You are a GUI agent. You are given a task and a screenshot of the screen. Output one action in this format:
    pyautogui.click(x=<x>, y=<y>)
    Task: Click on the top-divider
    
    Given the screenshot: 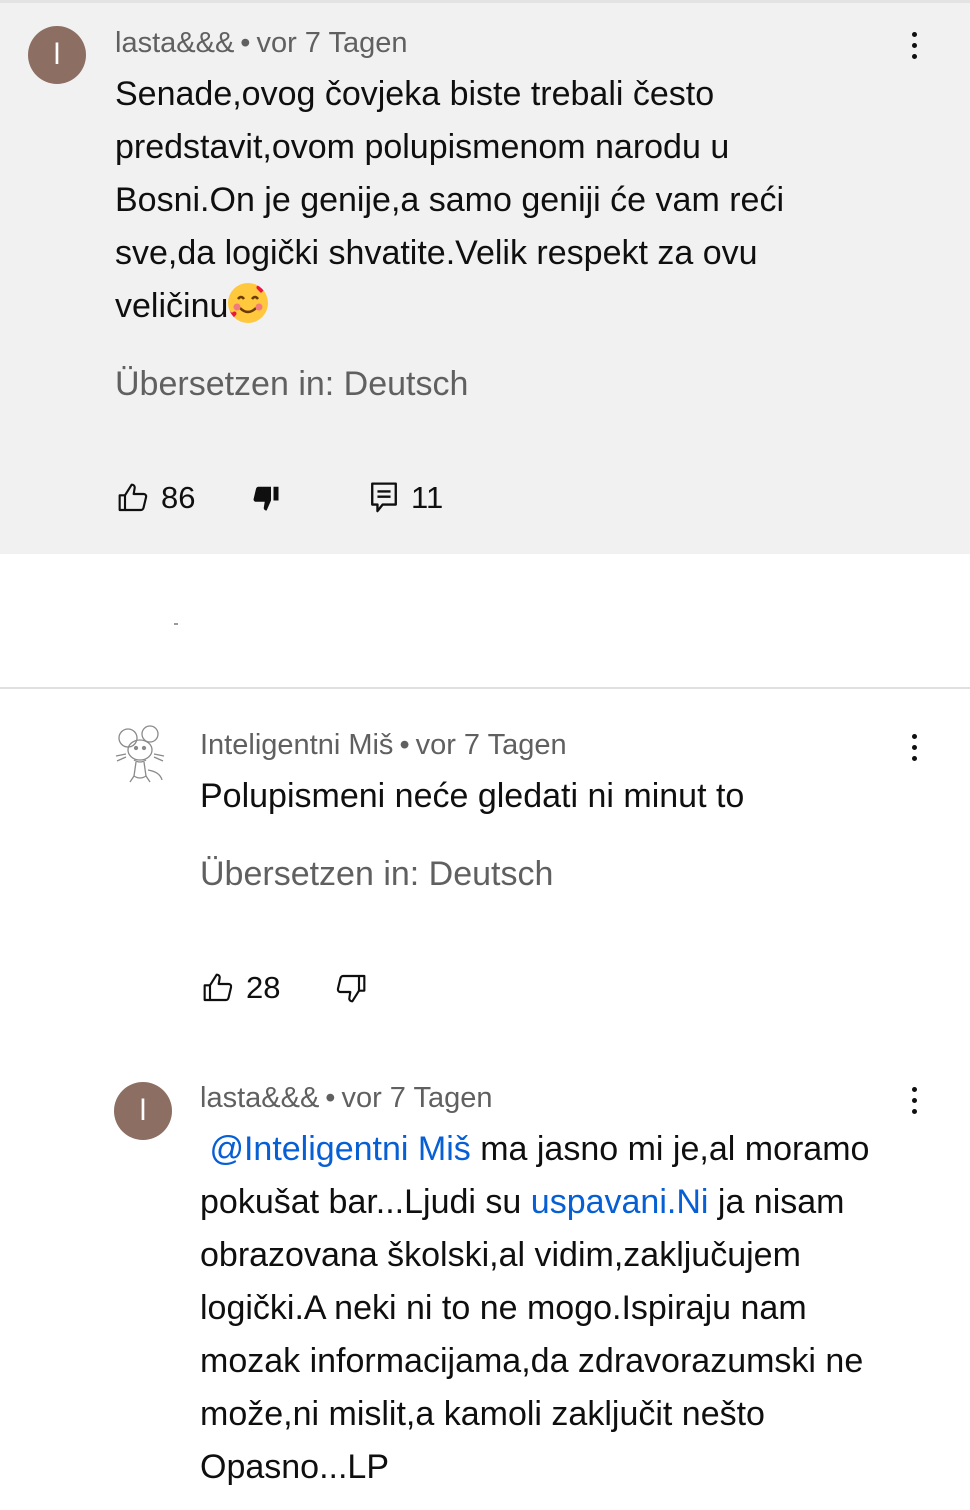 What is the action you would take?
    pyautogui.click(x=485, y=1)
    